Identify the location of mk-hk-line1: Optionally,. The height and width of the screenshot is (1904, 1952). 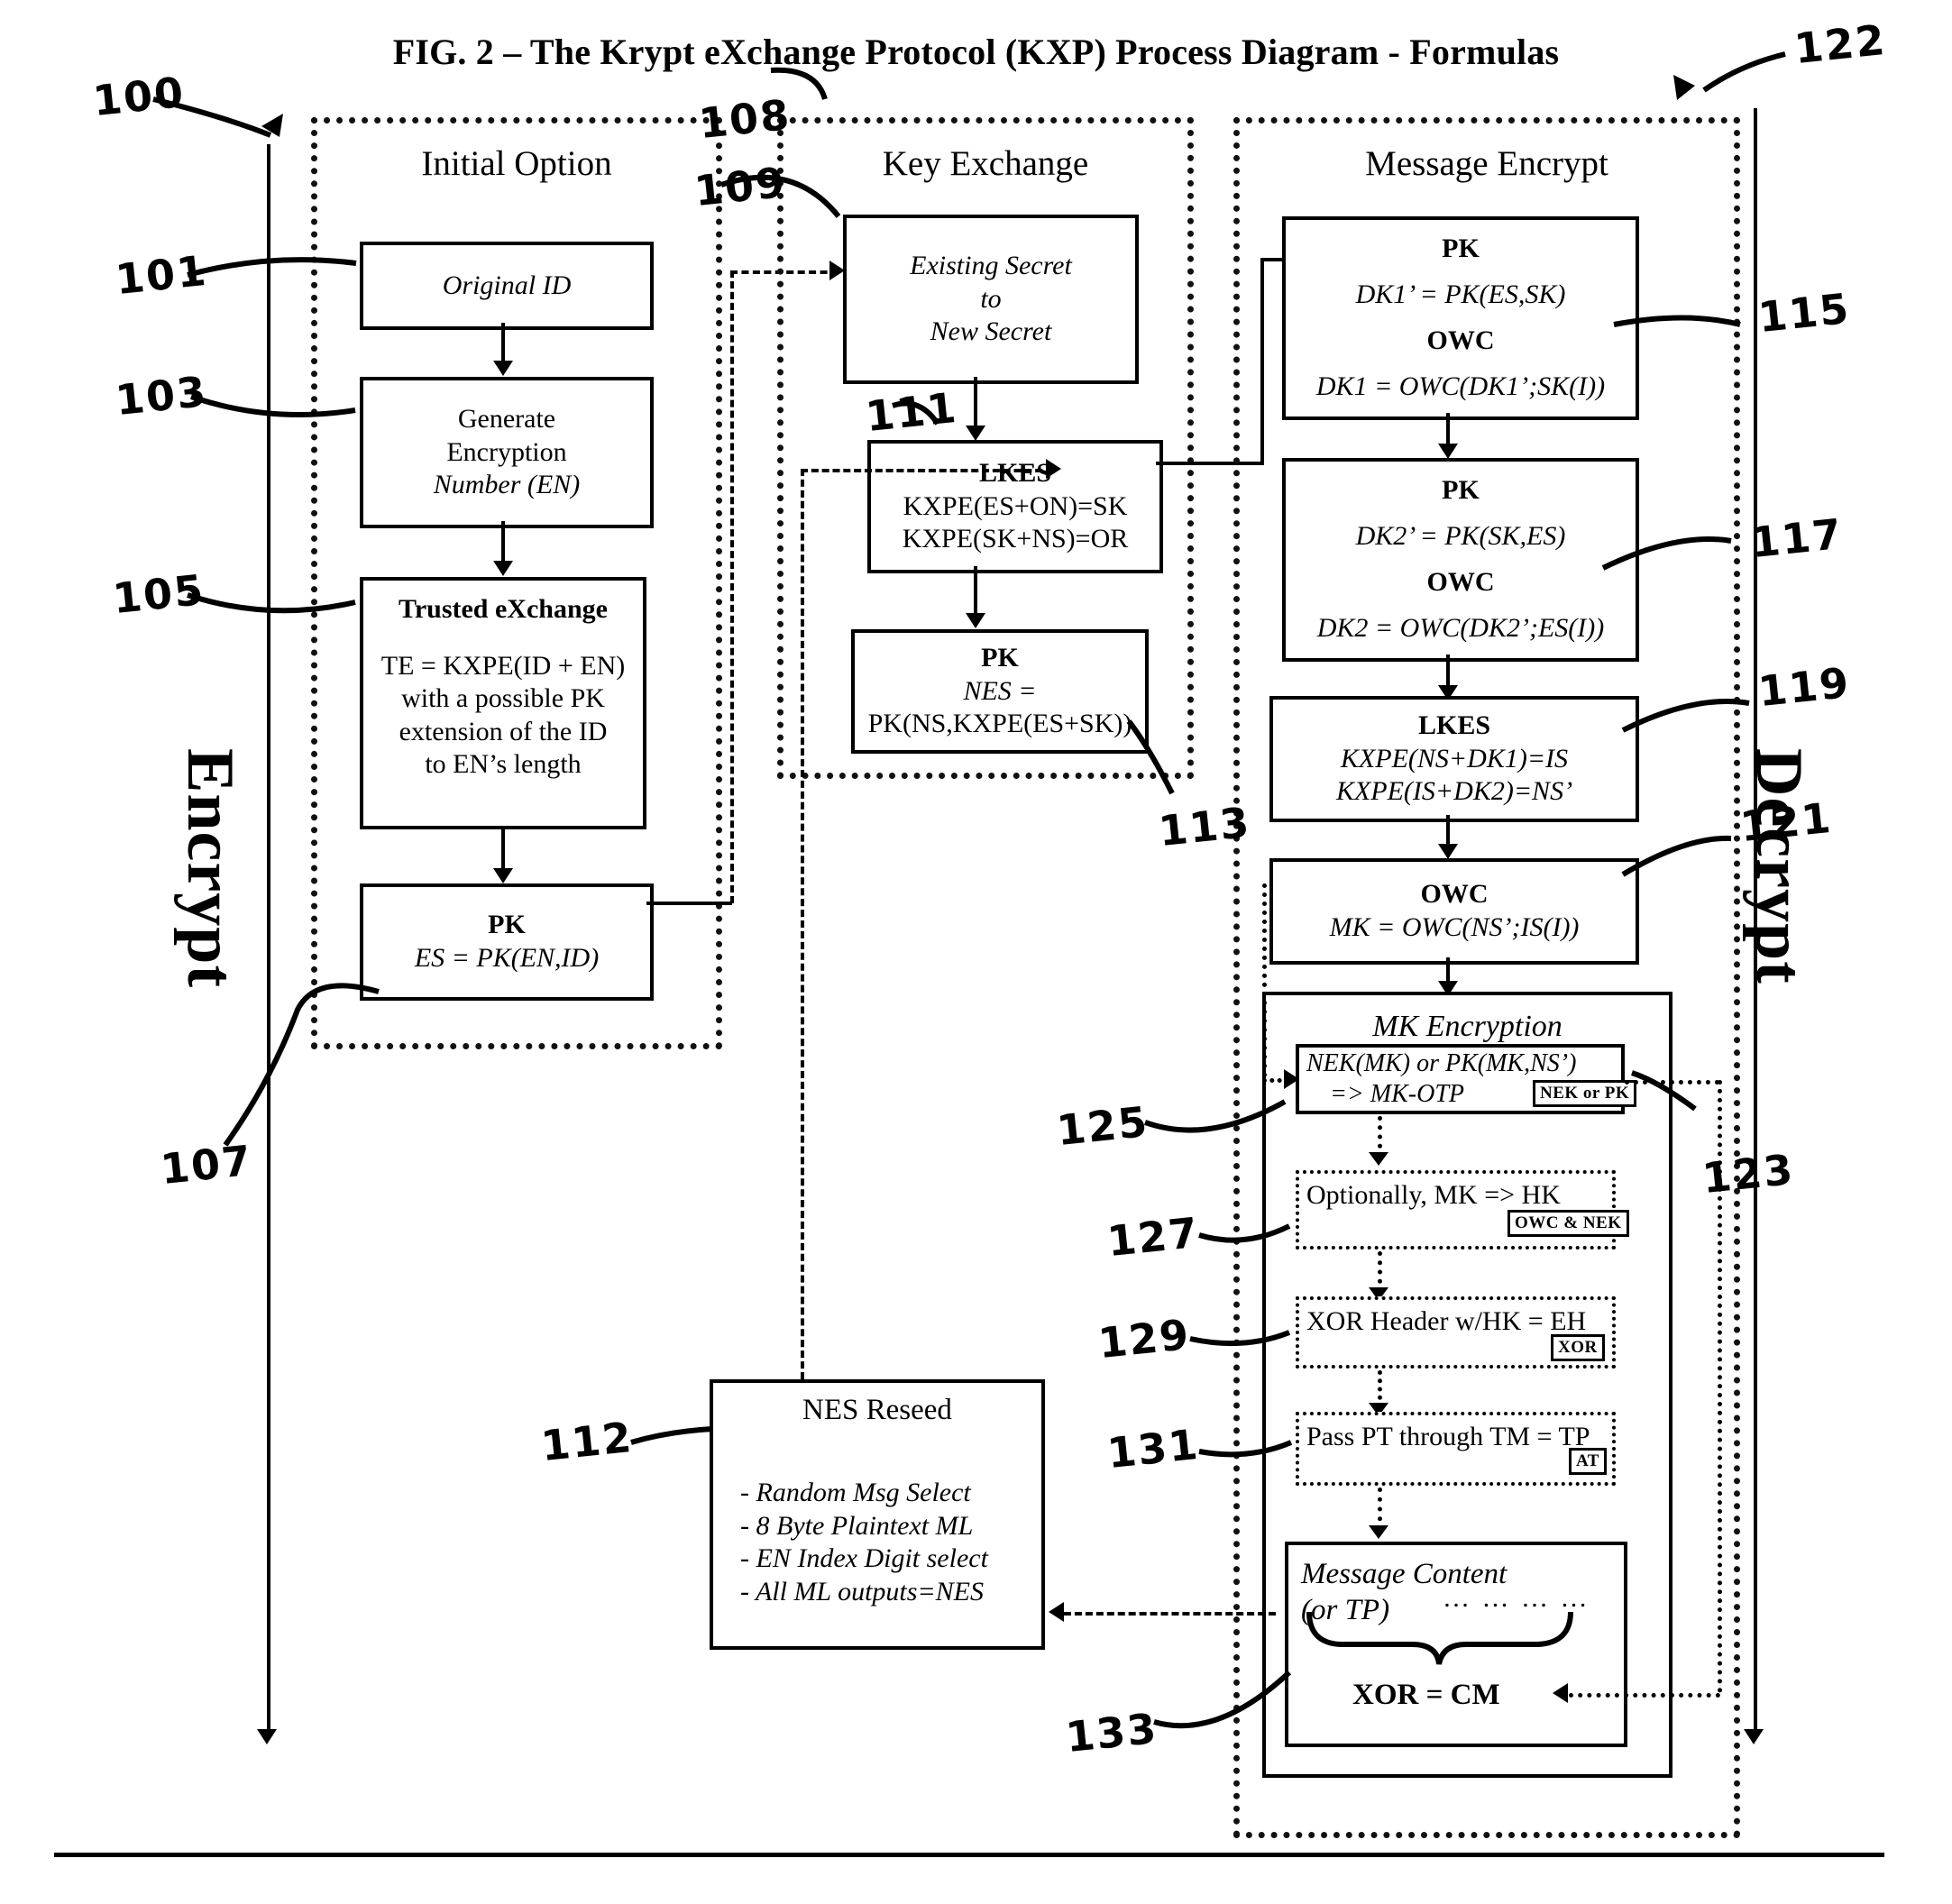
(1366, 1195).